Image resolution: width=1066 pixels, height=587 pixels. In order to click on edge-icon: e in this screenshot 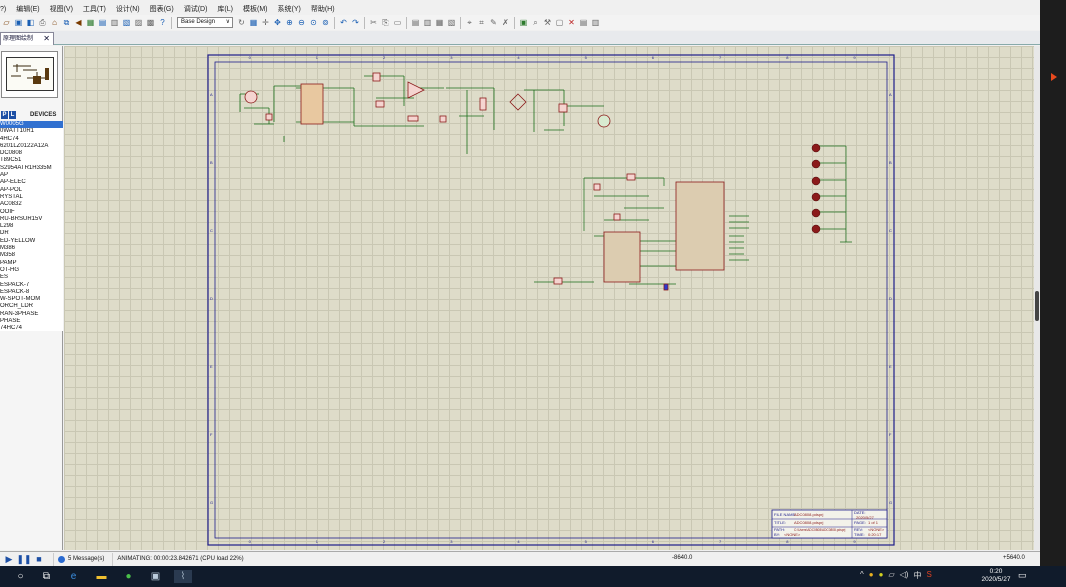, I will do `click(73, 576)`.